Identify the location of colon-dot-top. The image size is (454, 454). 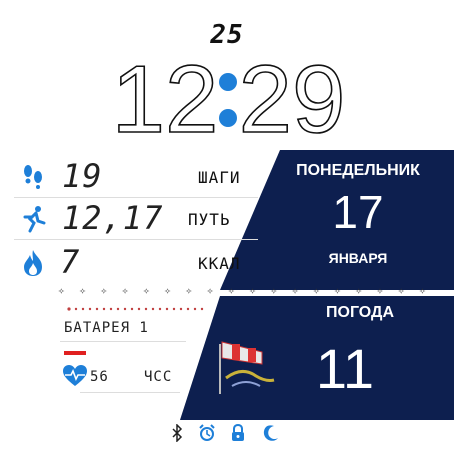
(228, 82).